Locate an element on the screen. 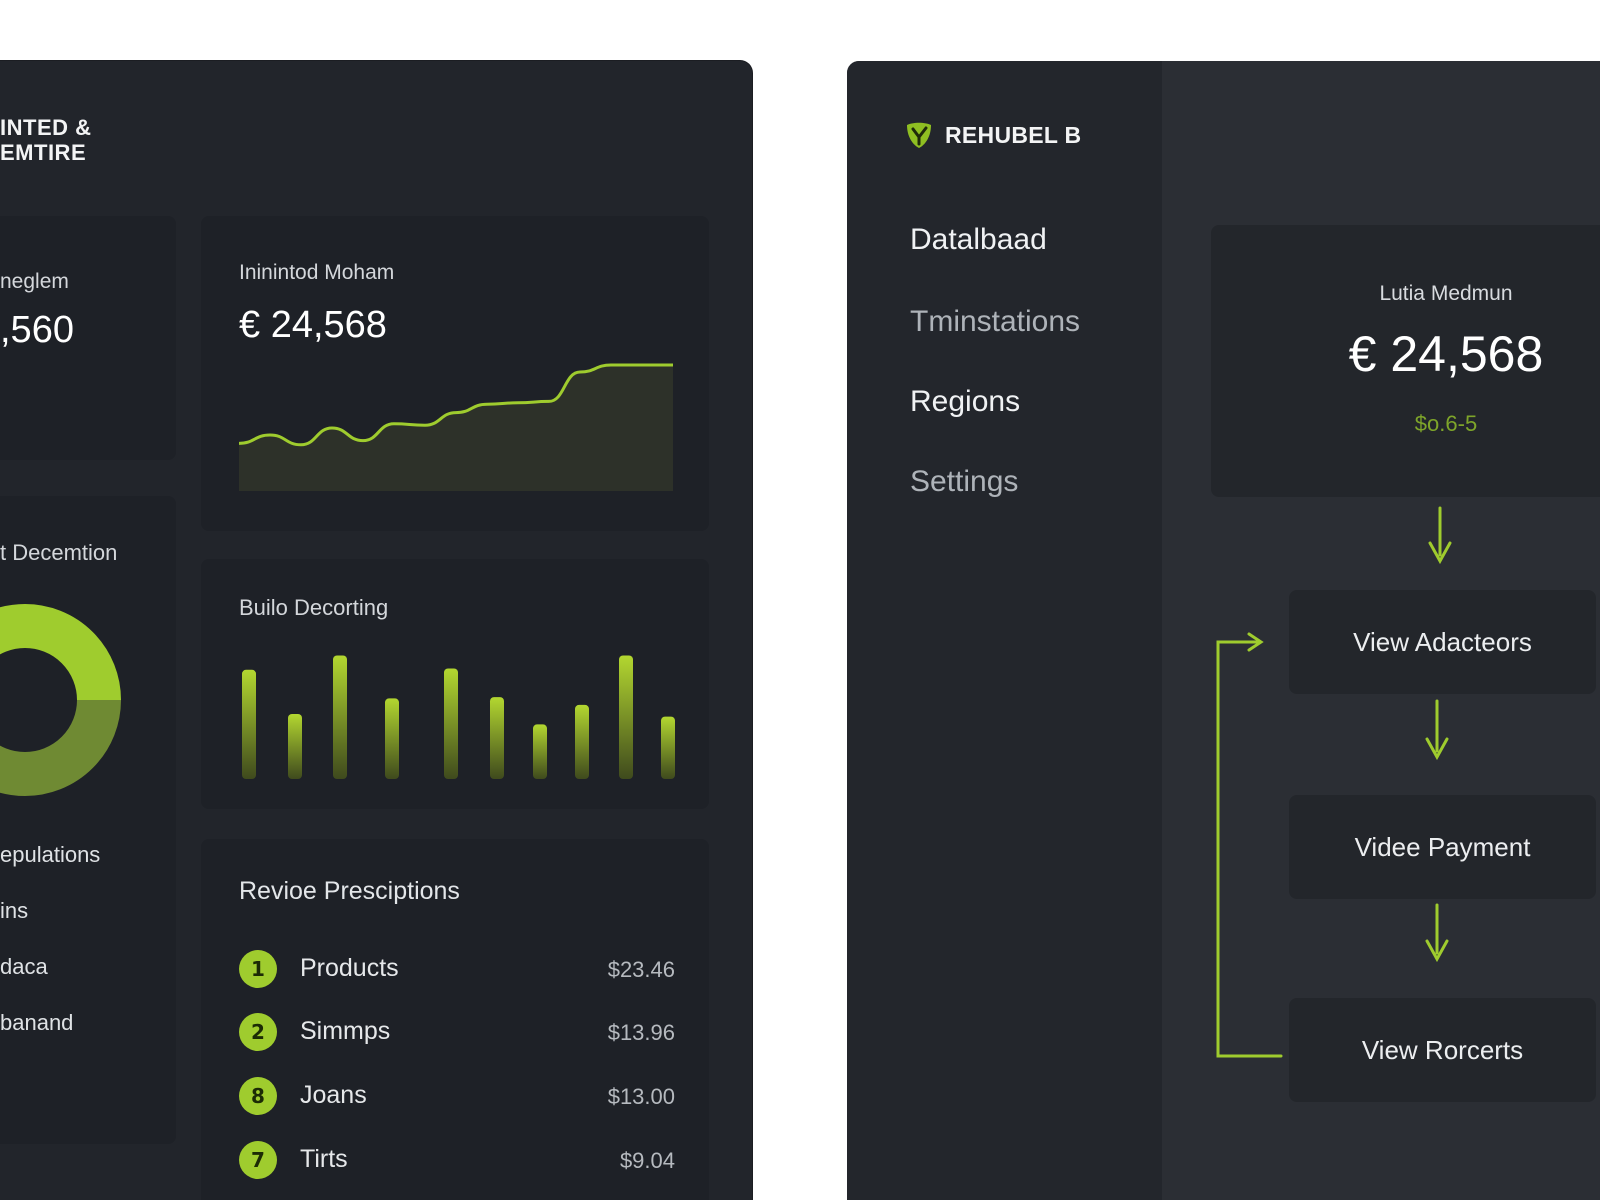 The image size is (1600, 1200). kpi-partial-value: ,560 is located at coordinates (37, 330).